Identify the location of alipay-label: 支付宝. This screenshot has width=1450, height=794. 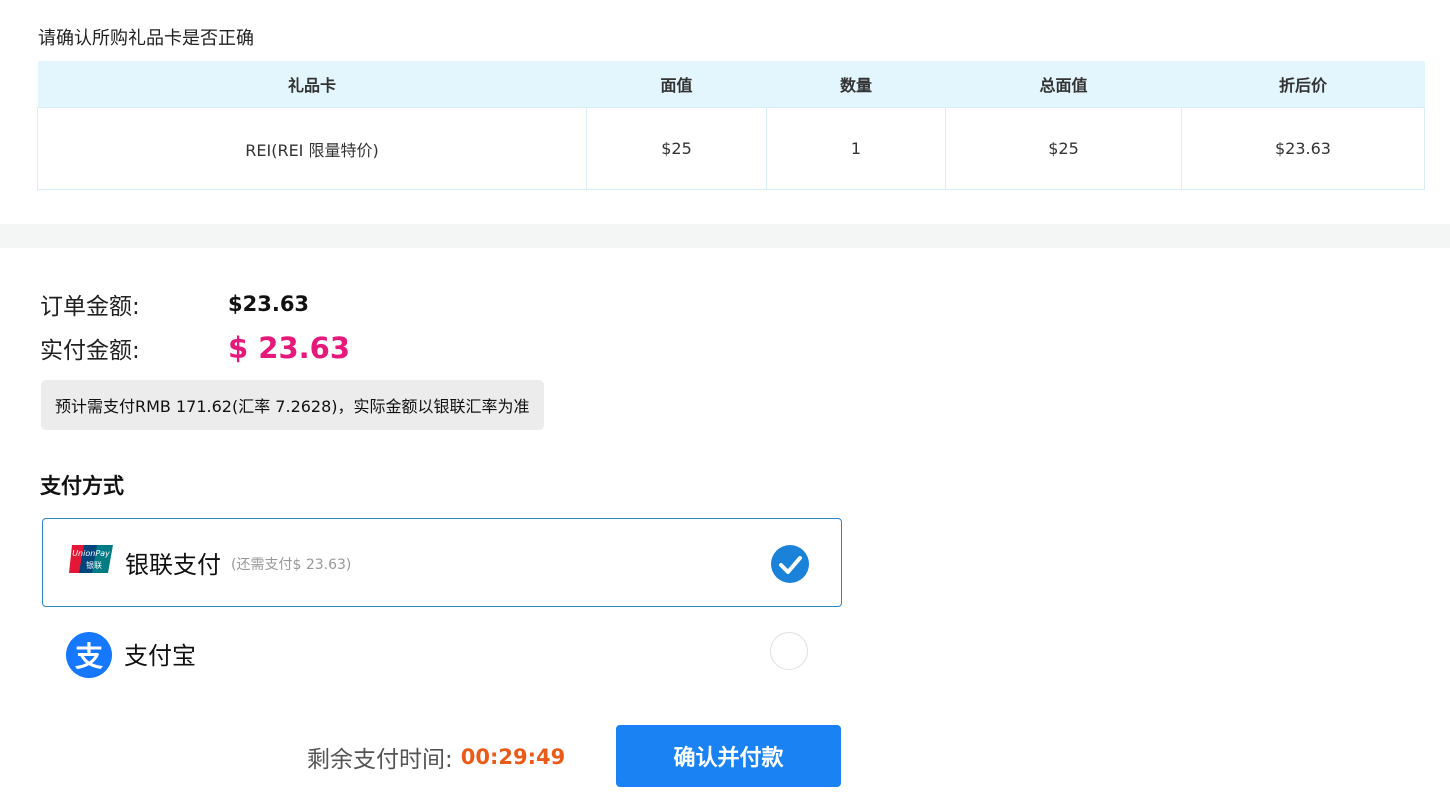
(160, 656).